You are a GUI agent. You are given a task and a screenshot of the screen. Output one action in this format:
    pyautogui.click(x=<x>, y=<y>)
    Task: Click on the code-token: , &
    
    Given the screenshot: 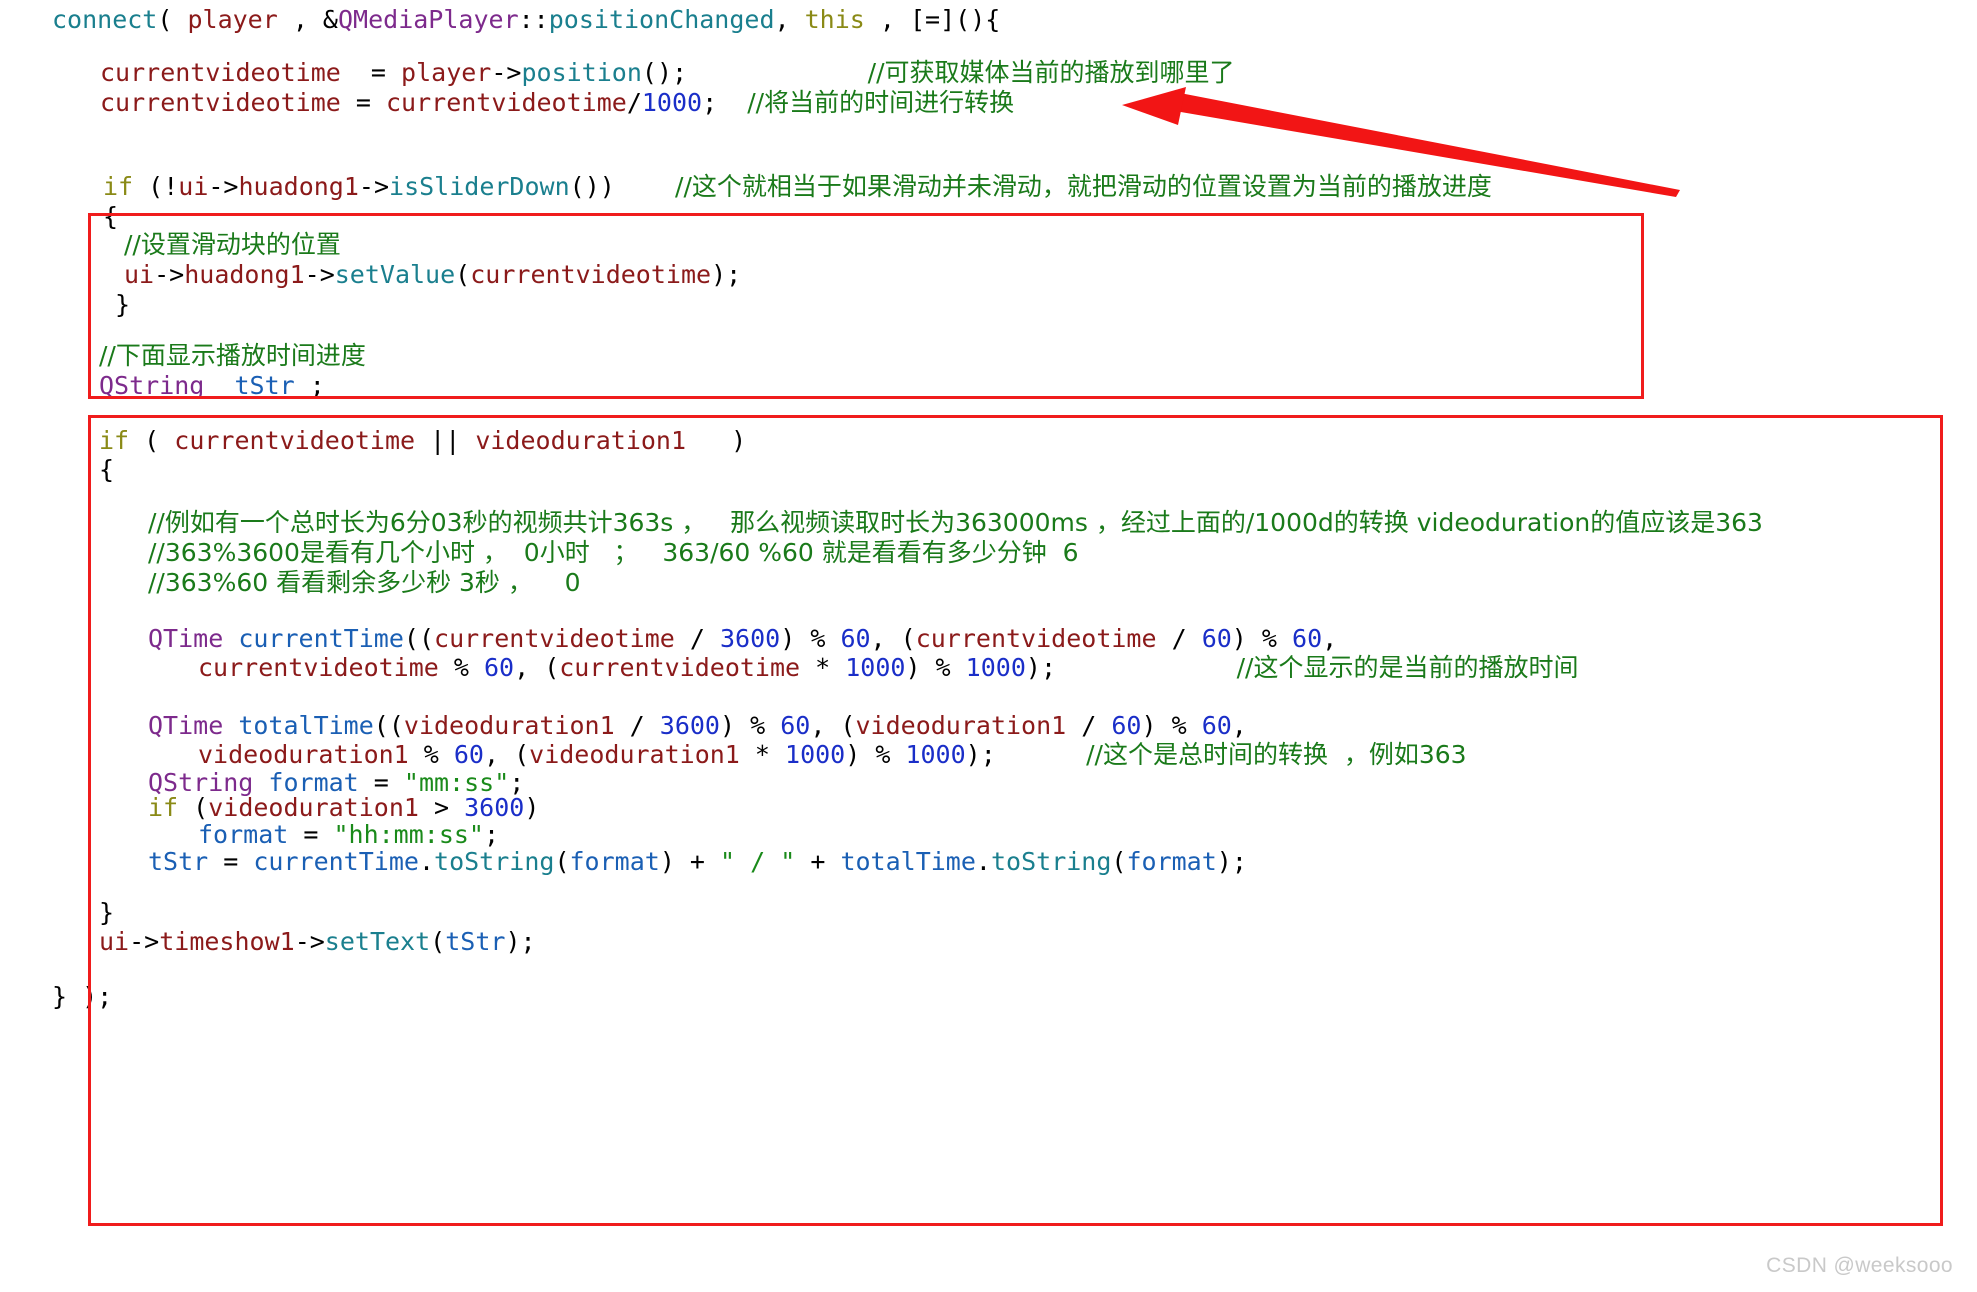 What is the action you would take?
    pyautogui.click(x=307, y=19)
    